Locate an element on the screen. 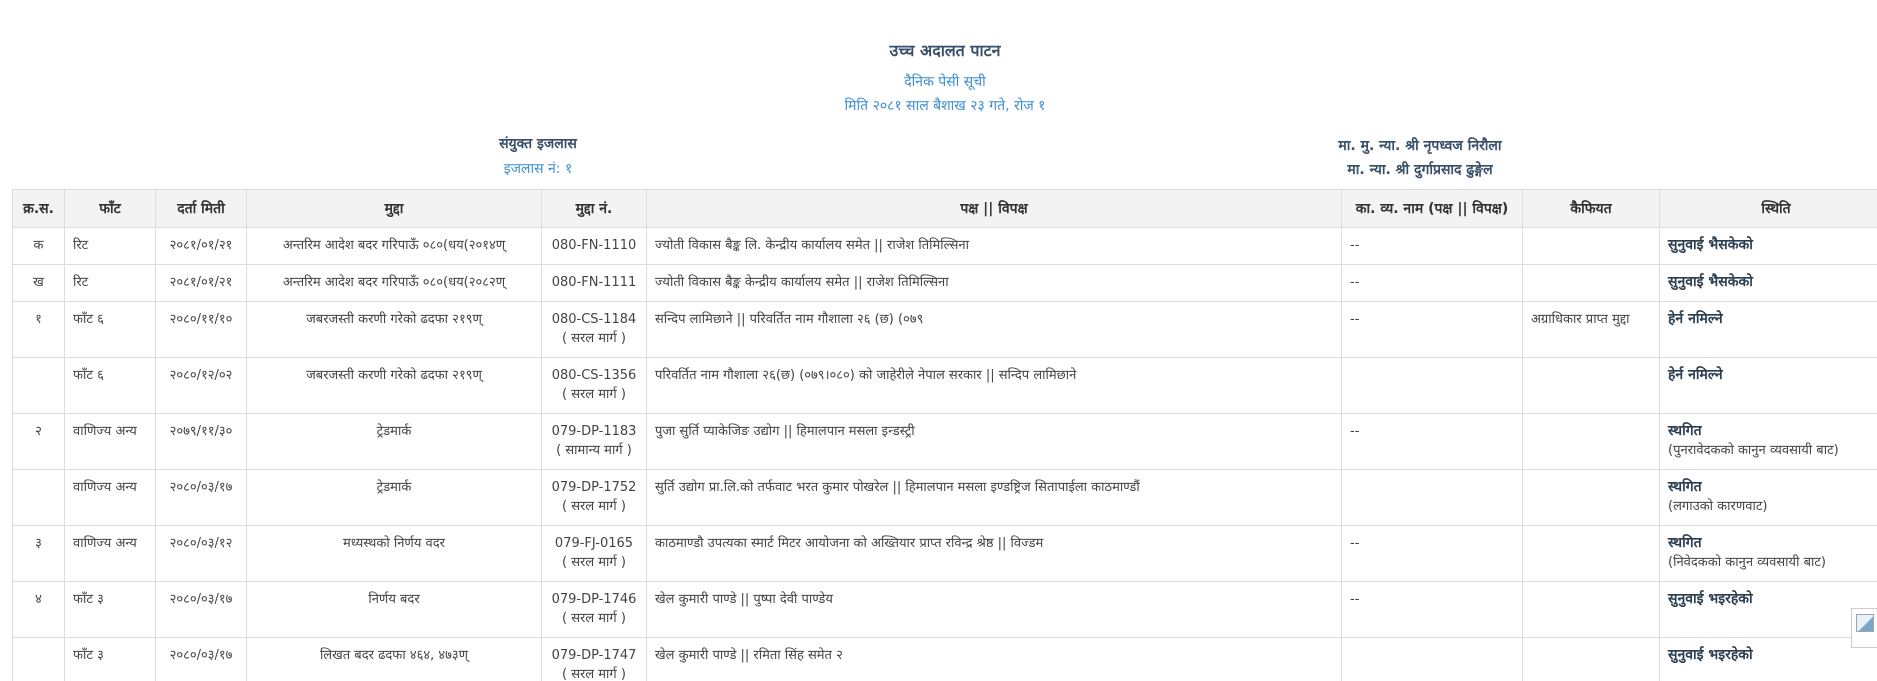 This screenshot has width=1877, height=681. cell-reg-date: २०७९/११/३० is located at coordinates (201, 441).